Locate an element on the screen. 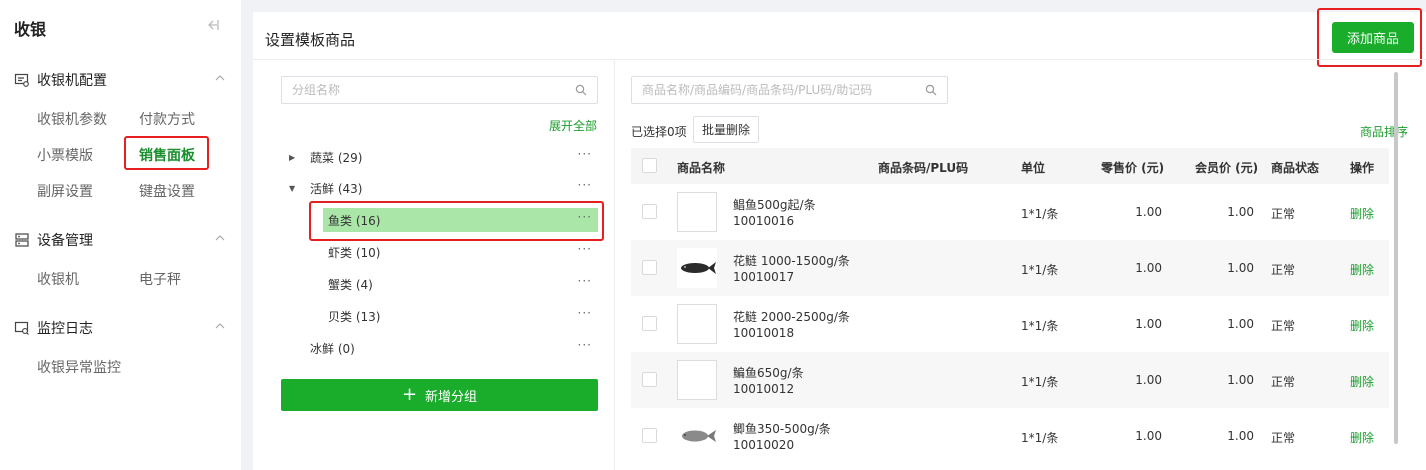  column-header: 商品条码/PLU码 is located at coordinates (923, 168).